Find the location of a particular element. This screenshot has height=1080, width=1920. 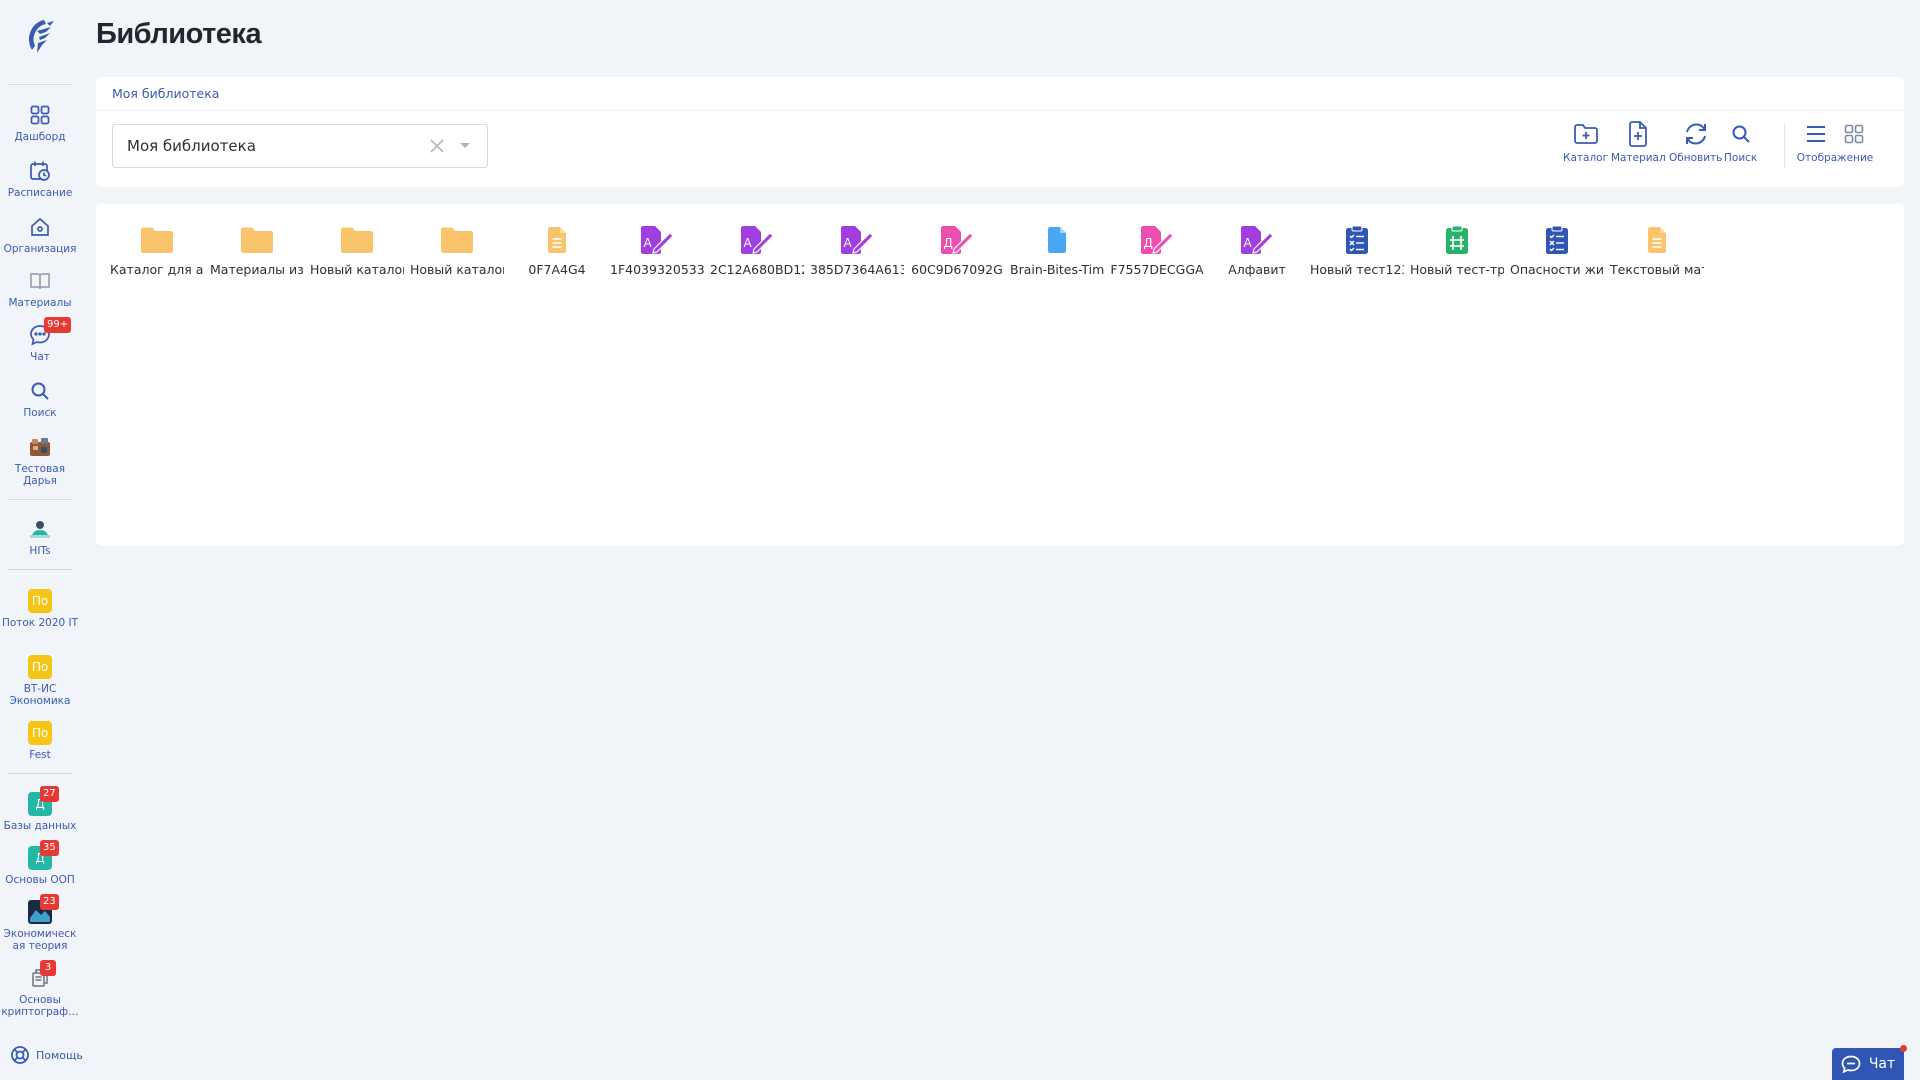

sidebar-item-label: Поиск is located at coordinates (40, 413).